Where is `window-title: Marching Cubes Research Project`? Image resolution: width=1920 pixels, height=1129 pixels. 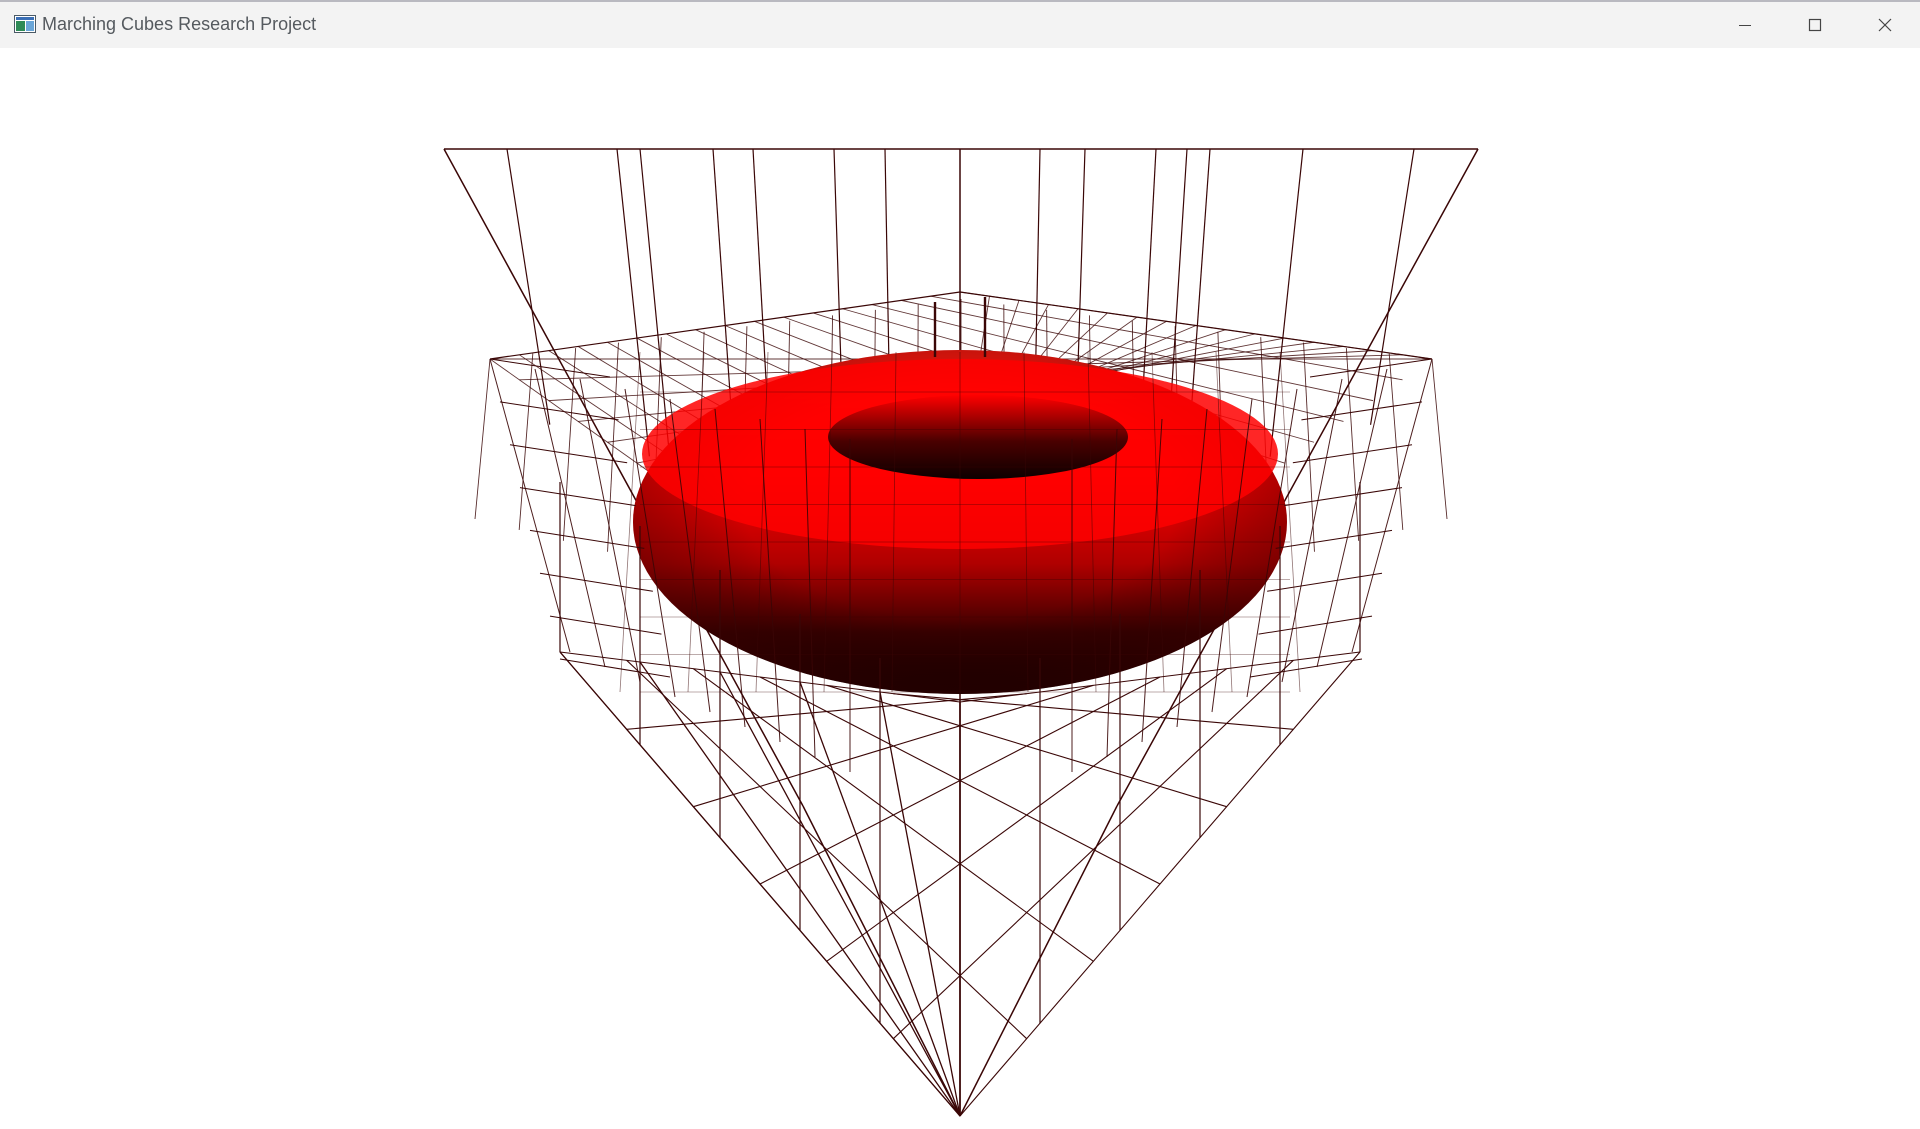
window-title: Marching Cubes Research Project is located at coordinates (179, 24).